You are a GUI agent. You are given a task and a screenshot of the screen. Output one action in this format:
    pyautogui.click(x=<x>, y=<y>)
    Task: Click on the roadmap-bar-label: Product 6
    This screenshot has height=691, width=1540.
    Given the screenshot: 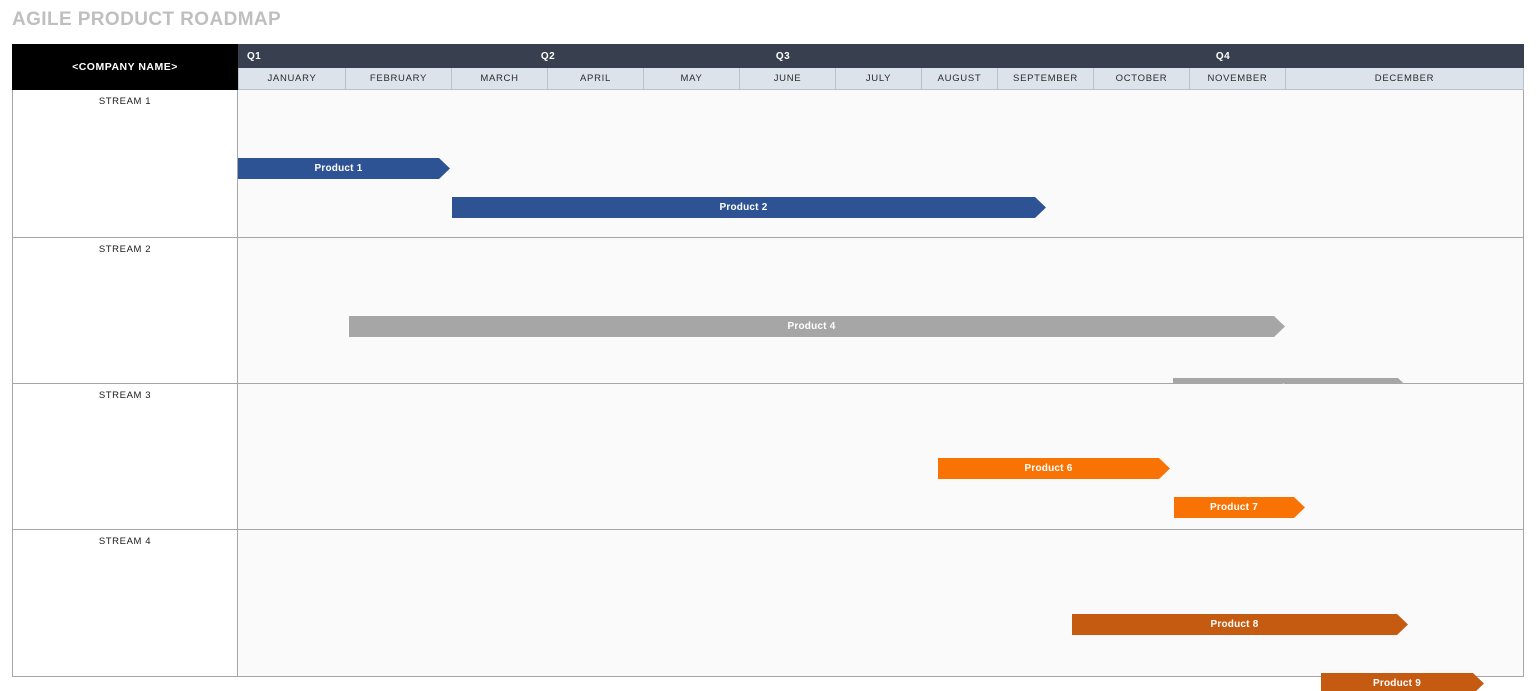 What is the action you would take?
    pyautogui.click(x=1048, y=468)
    